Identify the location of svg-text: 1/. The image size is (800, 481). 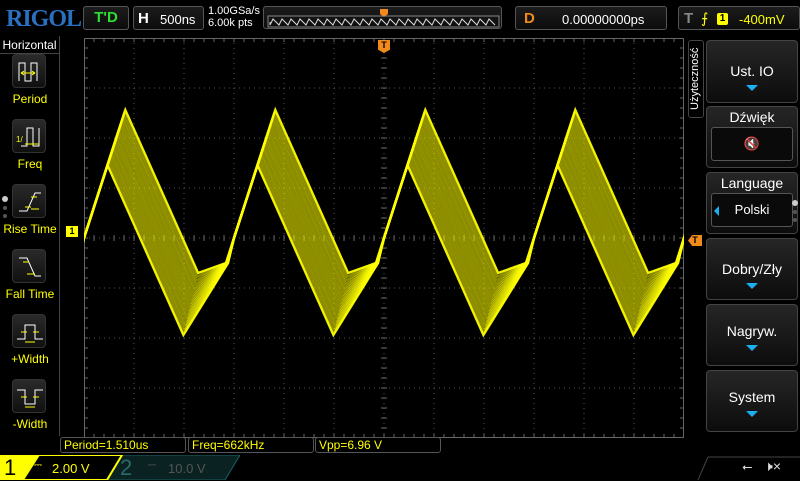
(19, 139).